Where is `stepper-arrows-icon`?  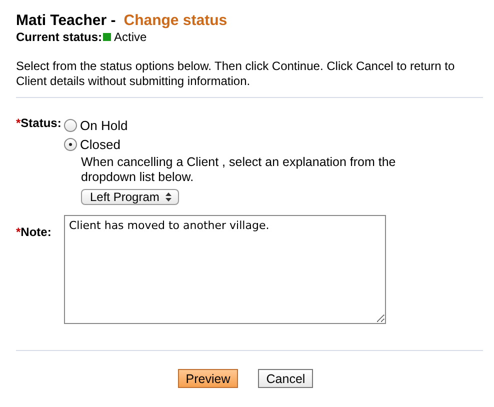
stepper-arrows-icon is located at coordinates (168, 197).